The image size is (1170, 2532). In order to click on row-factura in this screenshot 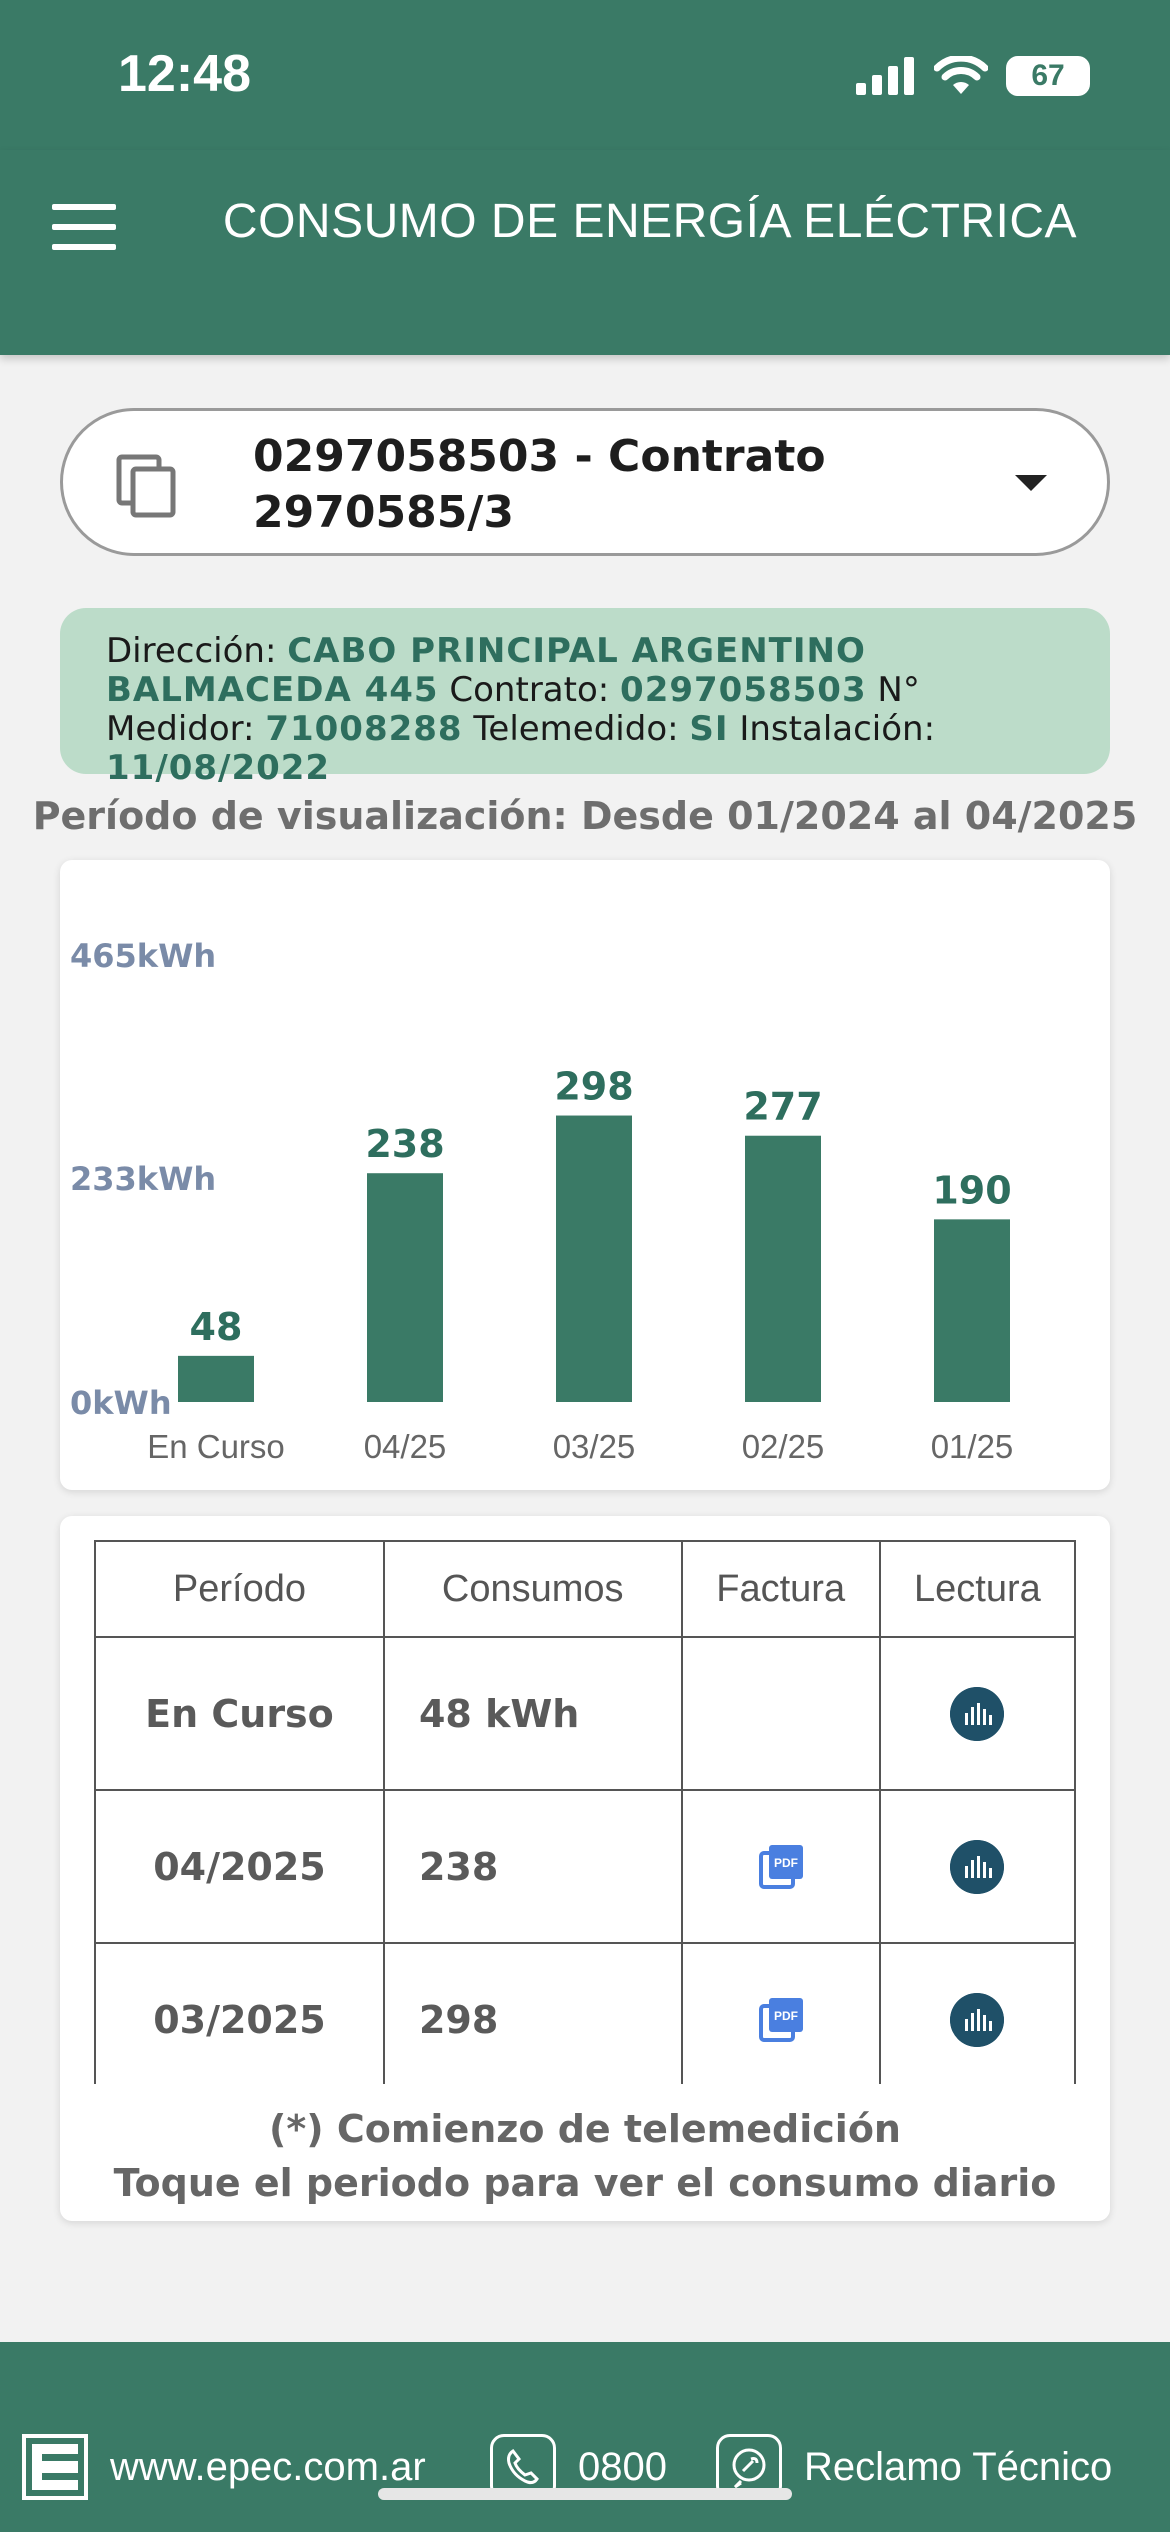, I will do `click(780, 1713)`.